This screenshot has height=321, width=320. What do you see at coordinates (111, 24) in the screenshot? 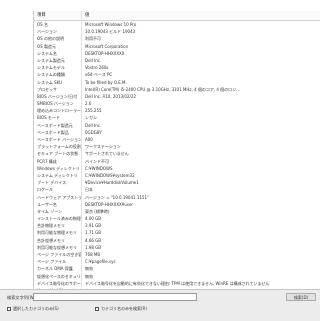
I see `row-value: Microsoft Windows 10 Pro` at bounding box center [111, 24].